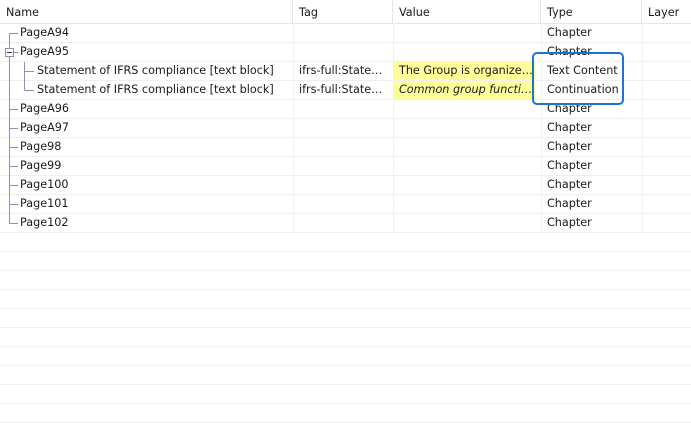 This screenshot has width=691, height=423. I want to click on row-name: Page98, so click(41, 146).